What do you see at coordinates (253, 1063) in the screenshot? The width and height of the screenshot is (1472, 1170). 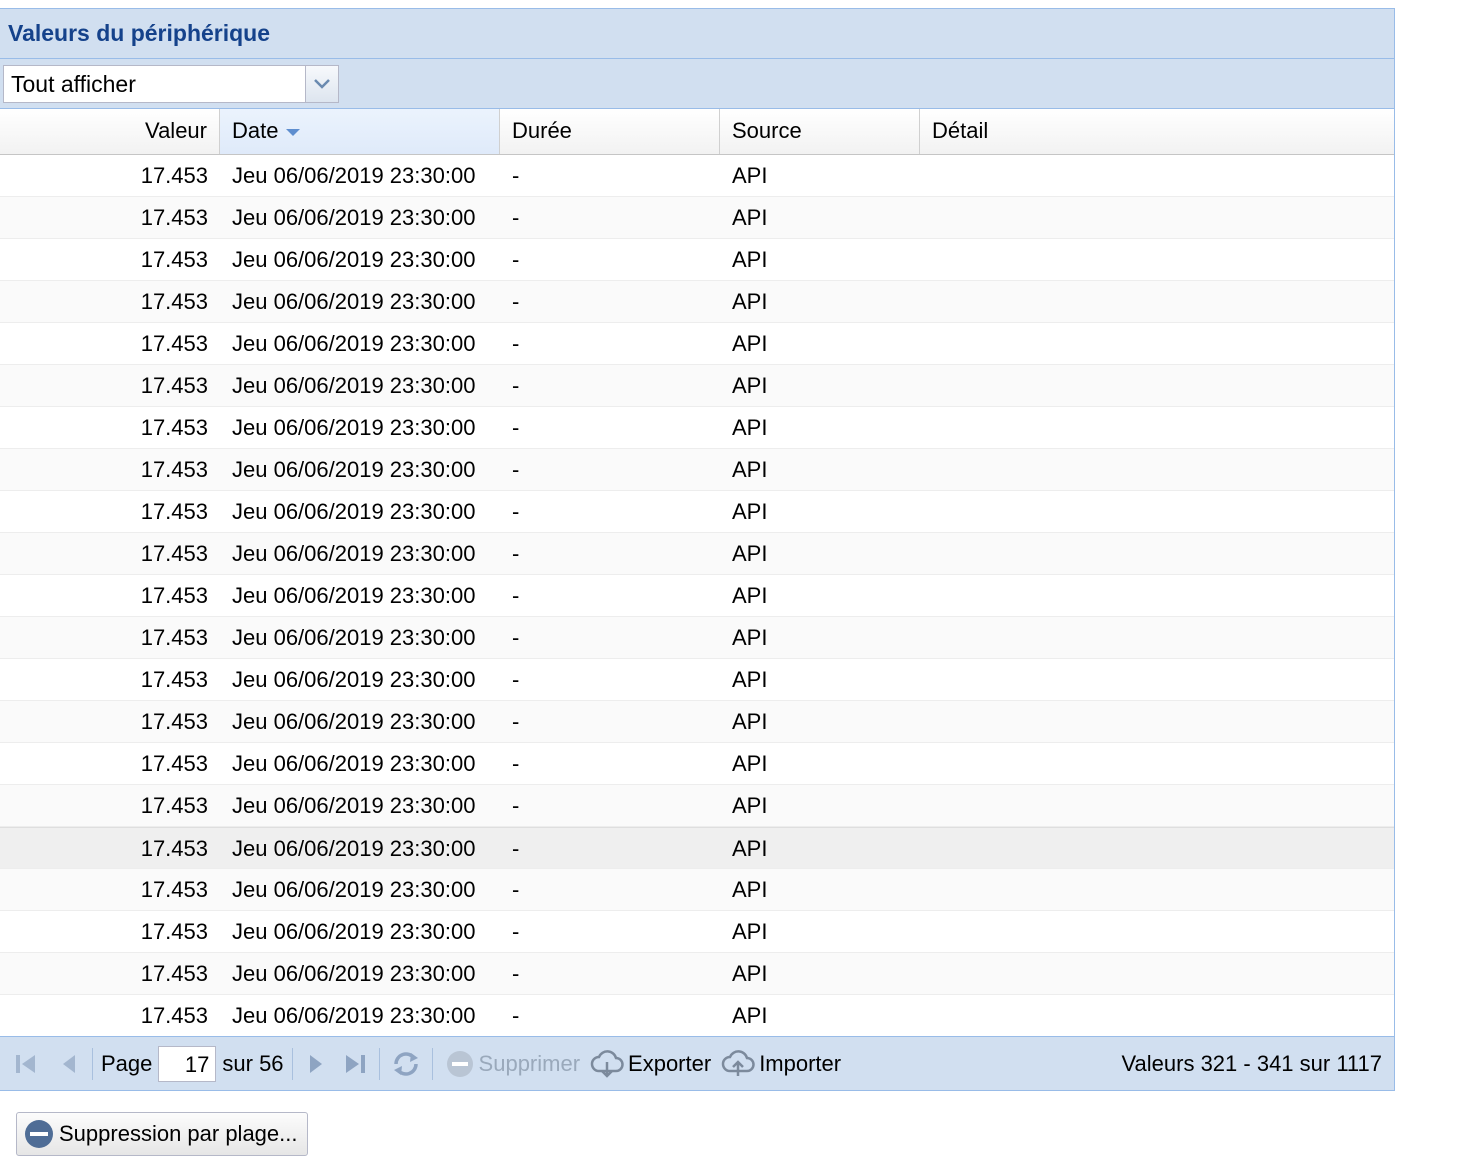 I see `page-count-label: sur 56` at bounding box center [253, 1063].